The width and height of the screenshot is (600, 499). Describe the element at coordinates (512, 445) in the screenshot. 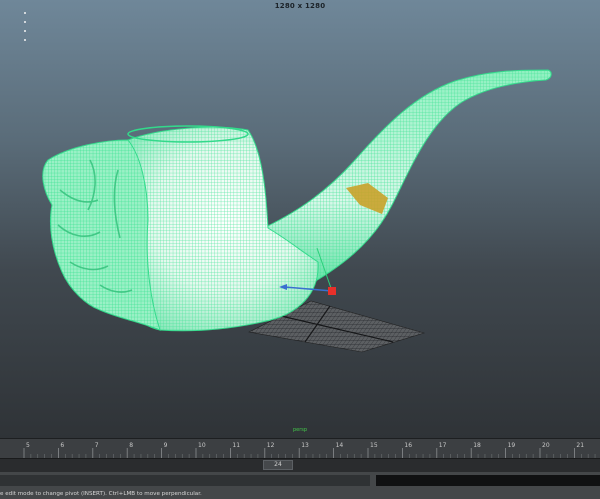

I see `frame-tick-label: 19` at that location.